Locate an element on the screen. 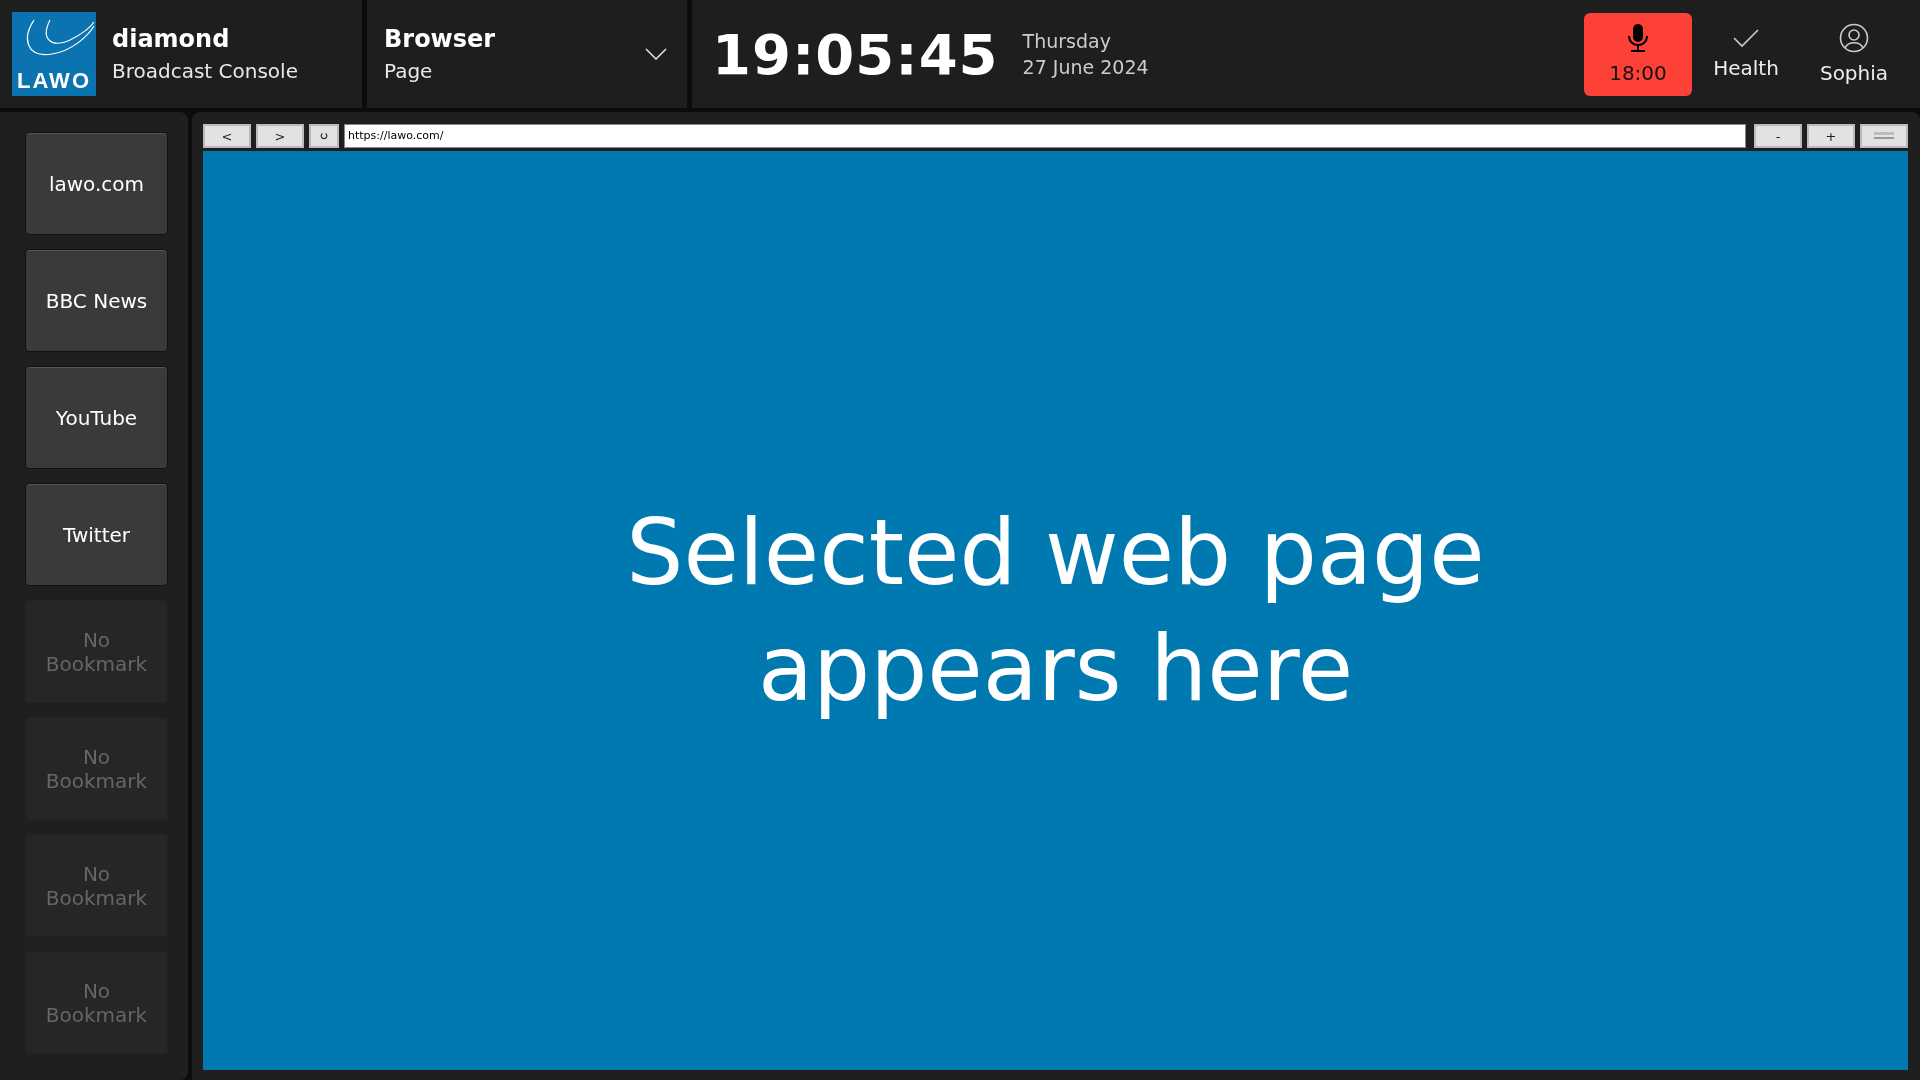 This screenshot has height=1080, width=1920. menu-icon is located at coordinates (1884, 136).